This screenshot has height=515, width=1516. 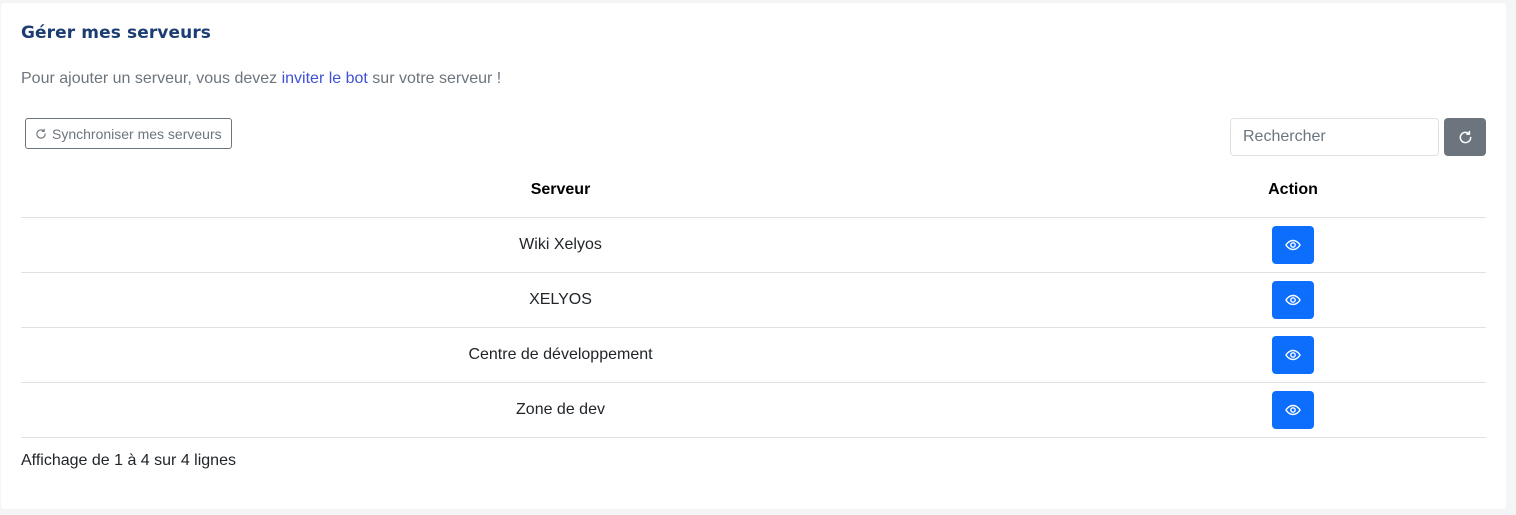 I want to click on column-header-server: Serveur, so click(x=560, y=190).